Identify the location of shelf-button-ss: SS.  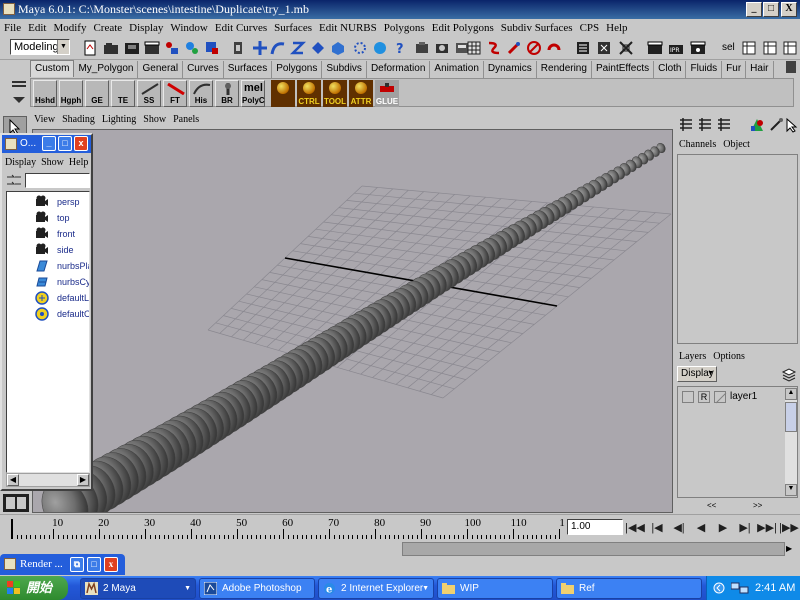
(149, 93).